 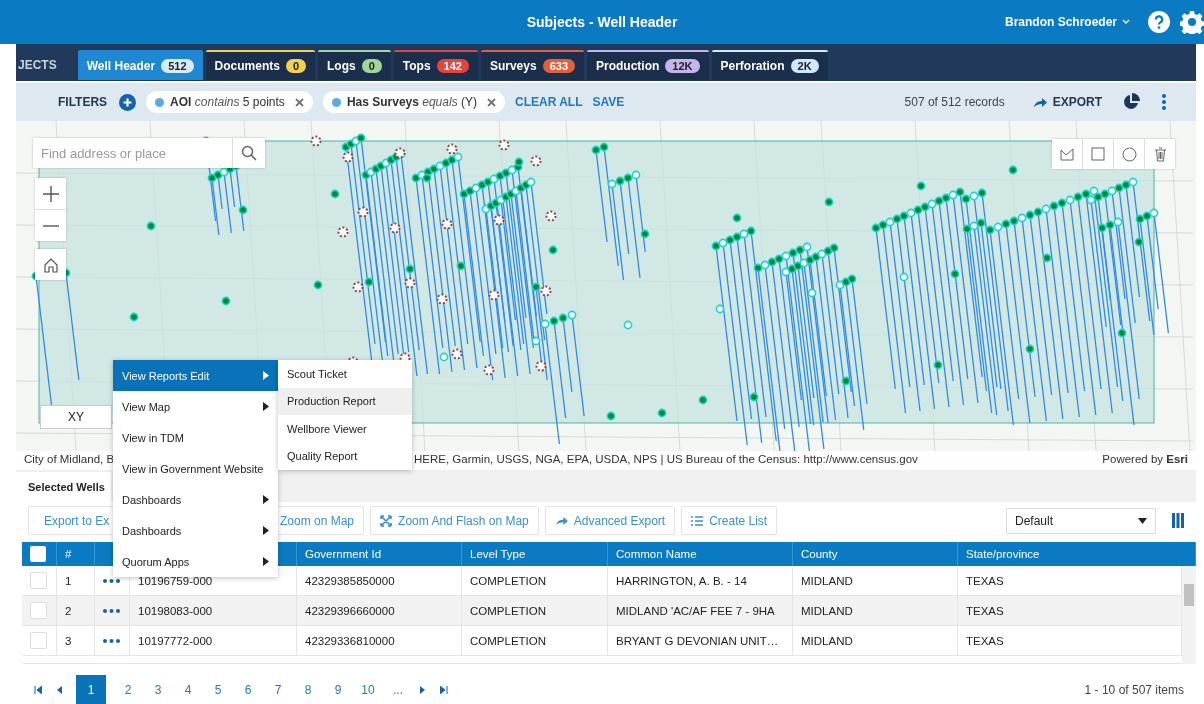 I want to click on help-icon, so click(x=1159, y=22).